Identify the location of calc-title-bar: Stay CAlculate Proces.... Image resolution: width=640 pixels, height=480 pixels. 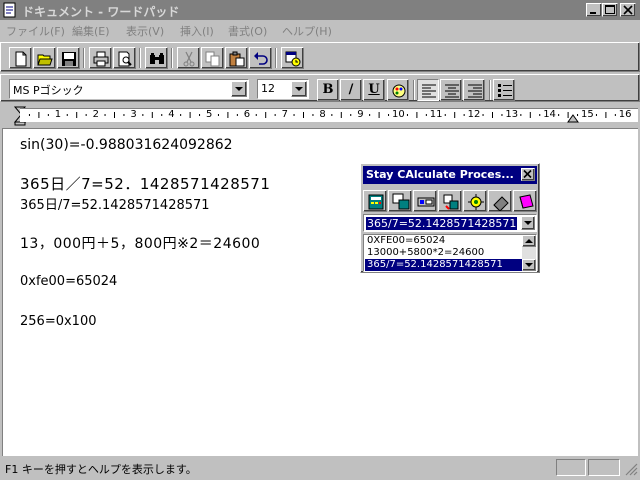
(450, 175).